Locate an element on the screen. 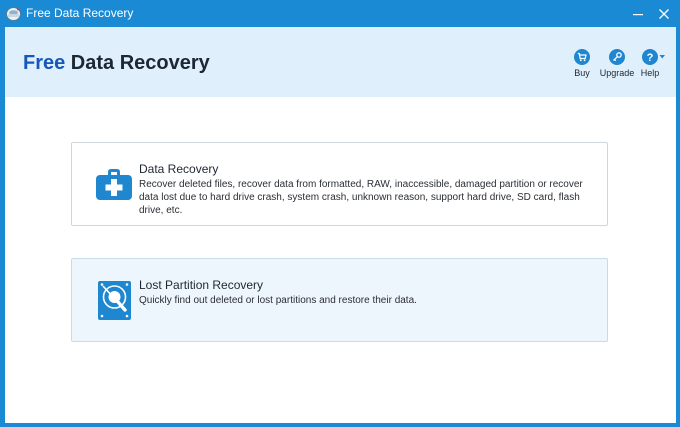  buy-label: Buy is located at coordinates (582, 73).